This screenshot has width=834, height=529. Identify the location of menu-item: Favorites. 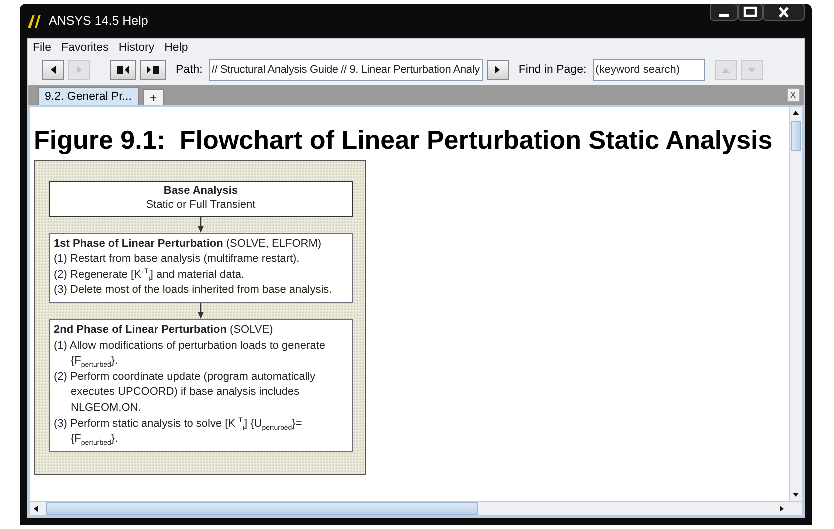
(85, 48).